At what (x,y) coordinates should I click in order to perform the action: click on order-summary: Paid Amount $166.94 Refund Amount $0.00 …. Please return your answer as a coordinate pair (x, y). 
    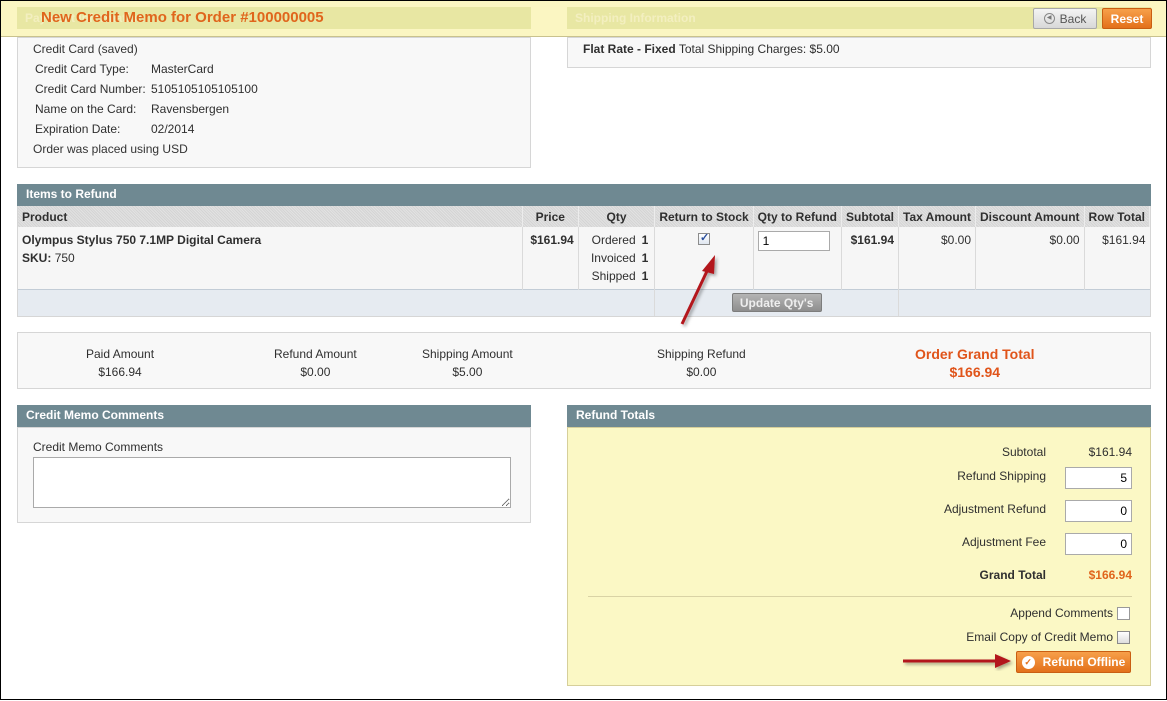
    Looking at the image, I should click on (584, 360).